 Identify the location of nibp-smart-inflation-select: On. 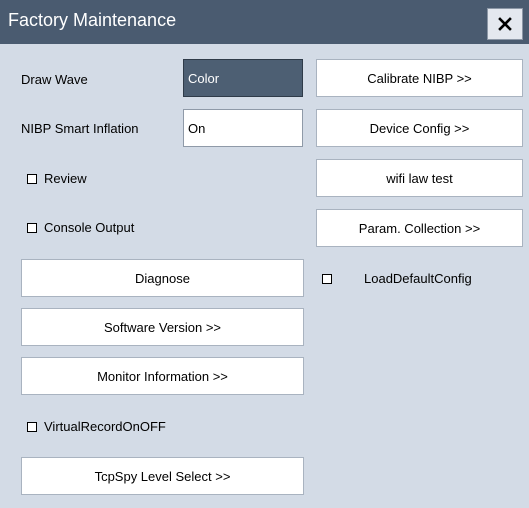
(243, 128).